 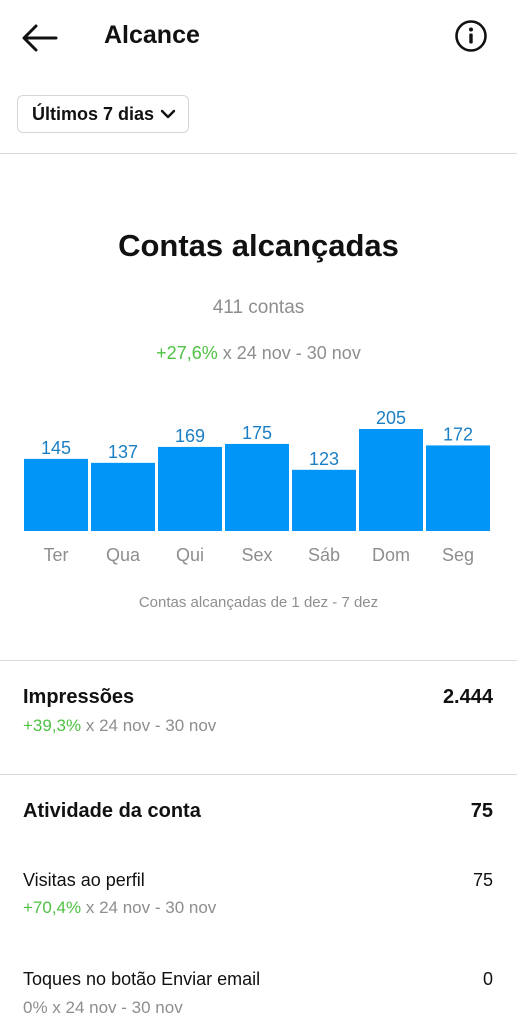 I want to click on page-title: Alcance, so click(x=152, y=35).